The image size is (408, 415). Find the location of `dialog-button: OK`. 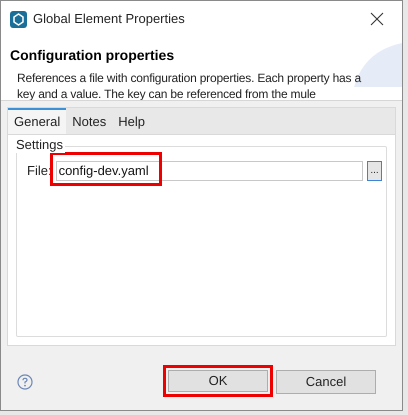

dialog-button: OK is located at coordinates (218, 381).